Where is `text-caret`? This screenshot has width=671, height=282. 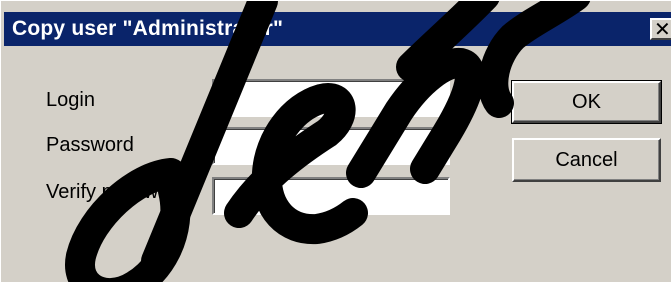 text-caret is located at coordinates (220, 99).